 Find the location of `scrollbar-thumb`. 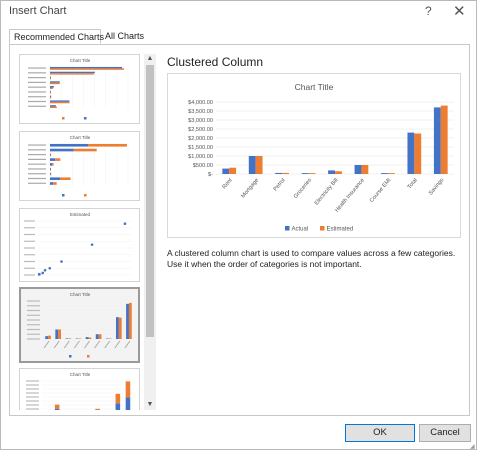

scrollbar-thumb is located at coordinates (150, 201).